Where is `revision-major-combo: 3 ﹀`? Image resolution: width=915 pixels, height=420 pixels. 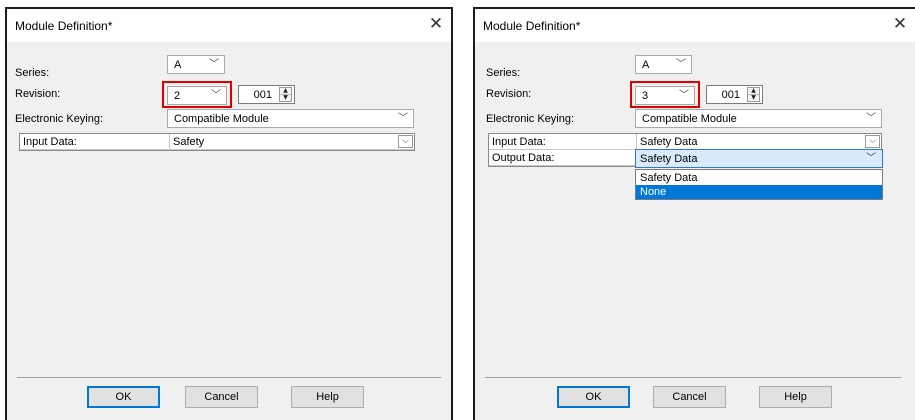
revision-major-combo: 3 ﹀ is located at coordinates (665, 95).